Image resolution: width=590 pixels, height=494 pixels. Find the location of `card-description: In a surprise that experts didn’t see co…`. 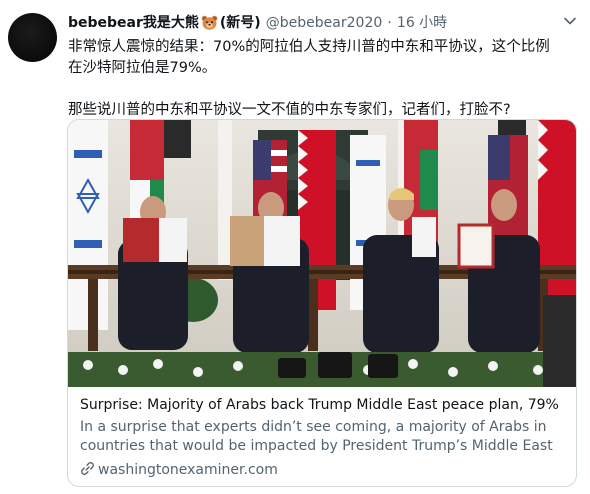

card-description: In a surprise that experts didn’t see co… is located at coordinates (322, 437).